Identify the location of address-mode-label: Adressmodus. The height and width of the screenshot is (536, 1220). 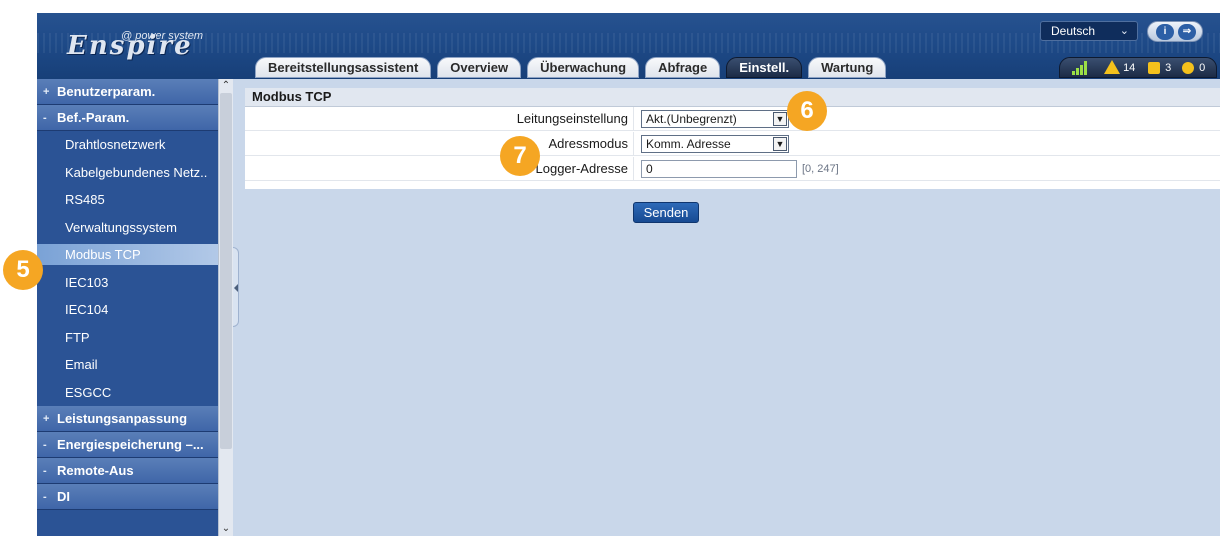
(588, 143).